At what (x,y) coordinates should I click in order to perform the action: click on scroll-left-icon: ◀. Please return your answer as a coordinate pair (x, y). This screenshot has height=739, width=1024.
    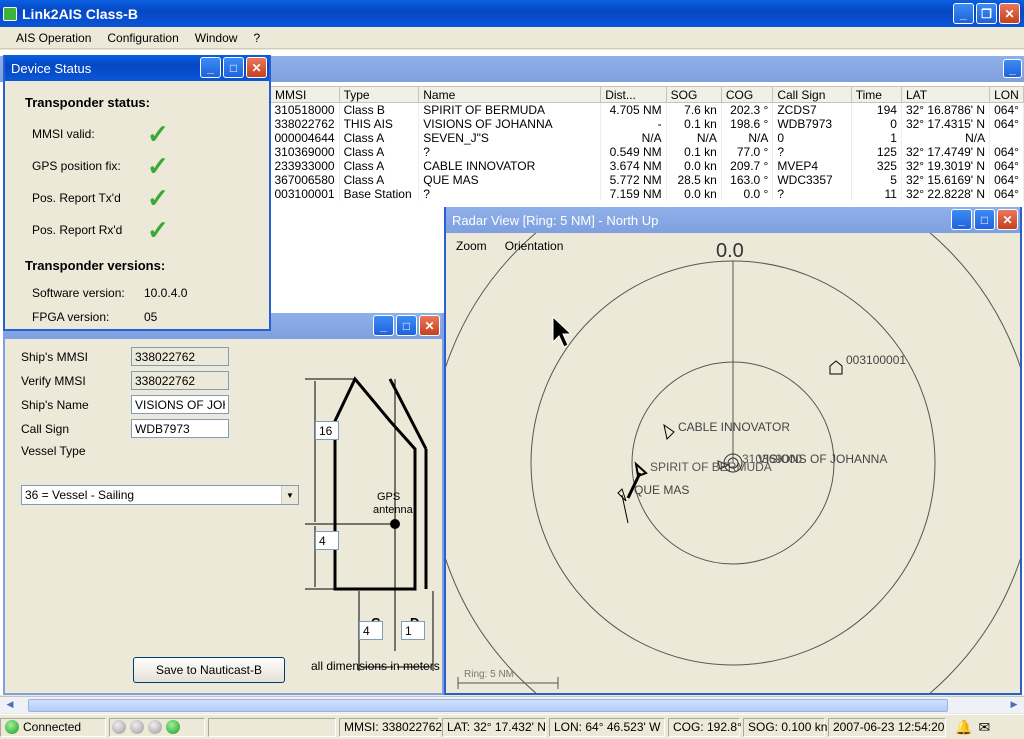
    Looking at the image, I should click on (10, 705).